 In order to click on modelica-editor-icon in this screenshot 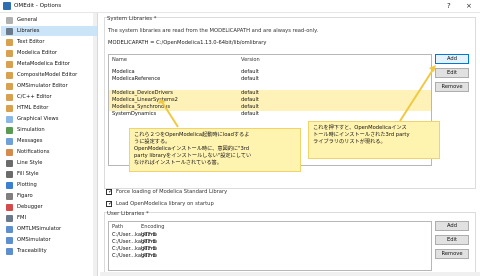, I will do `click(9, 53)`.